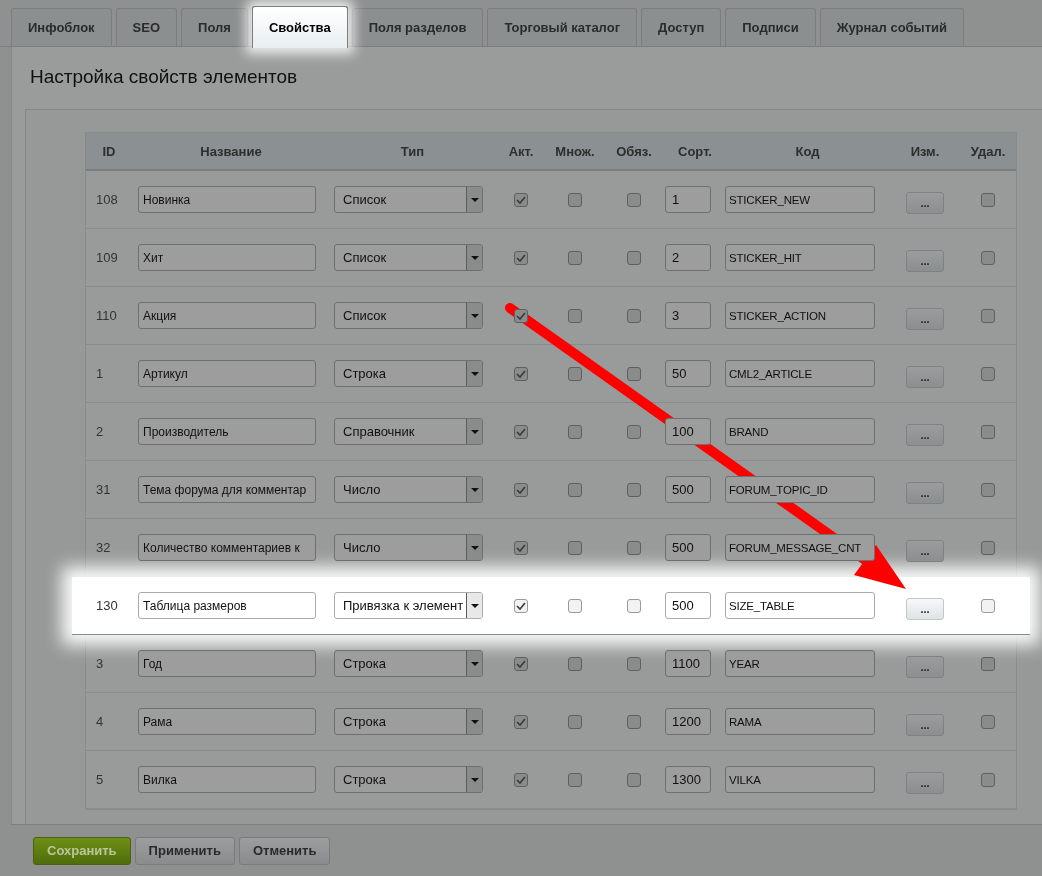 The height and width of the screenshot is (876, 1042). What do you see at coordinates (227, 721) in the screenshot?
I see `name-field: Рама` at bounding box center [227, 721].